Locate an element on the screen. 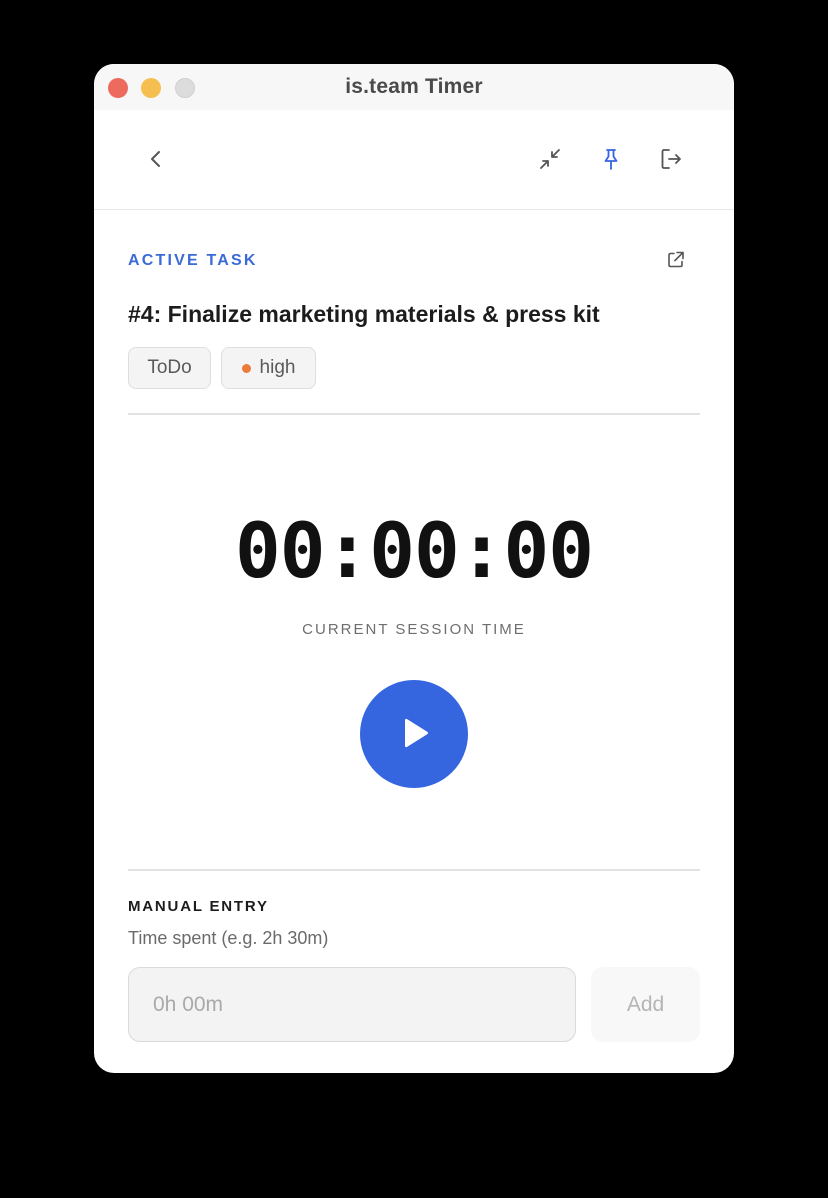 The height and width of the screenshot is (1198, 828). log-out-button is located at coordinates (671, 159).